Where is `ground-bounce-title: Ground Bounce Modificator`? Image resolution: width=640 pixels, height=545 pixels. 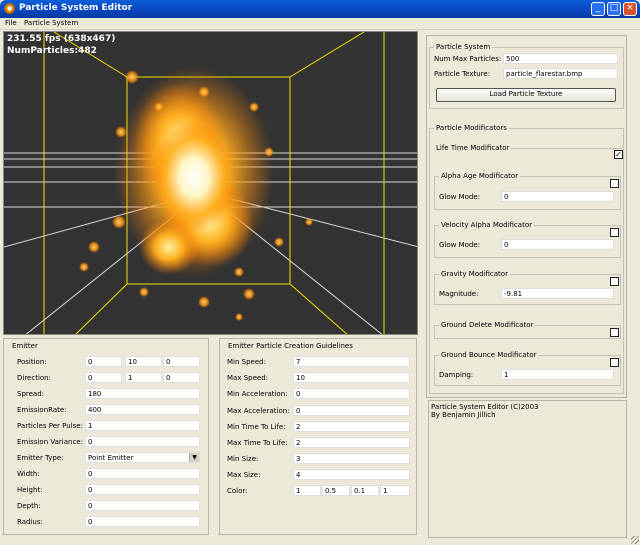 ground-bounce-title: Ground Bounce Modificator is located at coordinates (489, 355).